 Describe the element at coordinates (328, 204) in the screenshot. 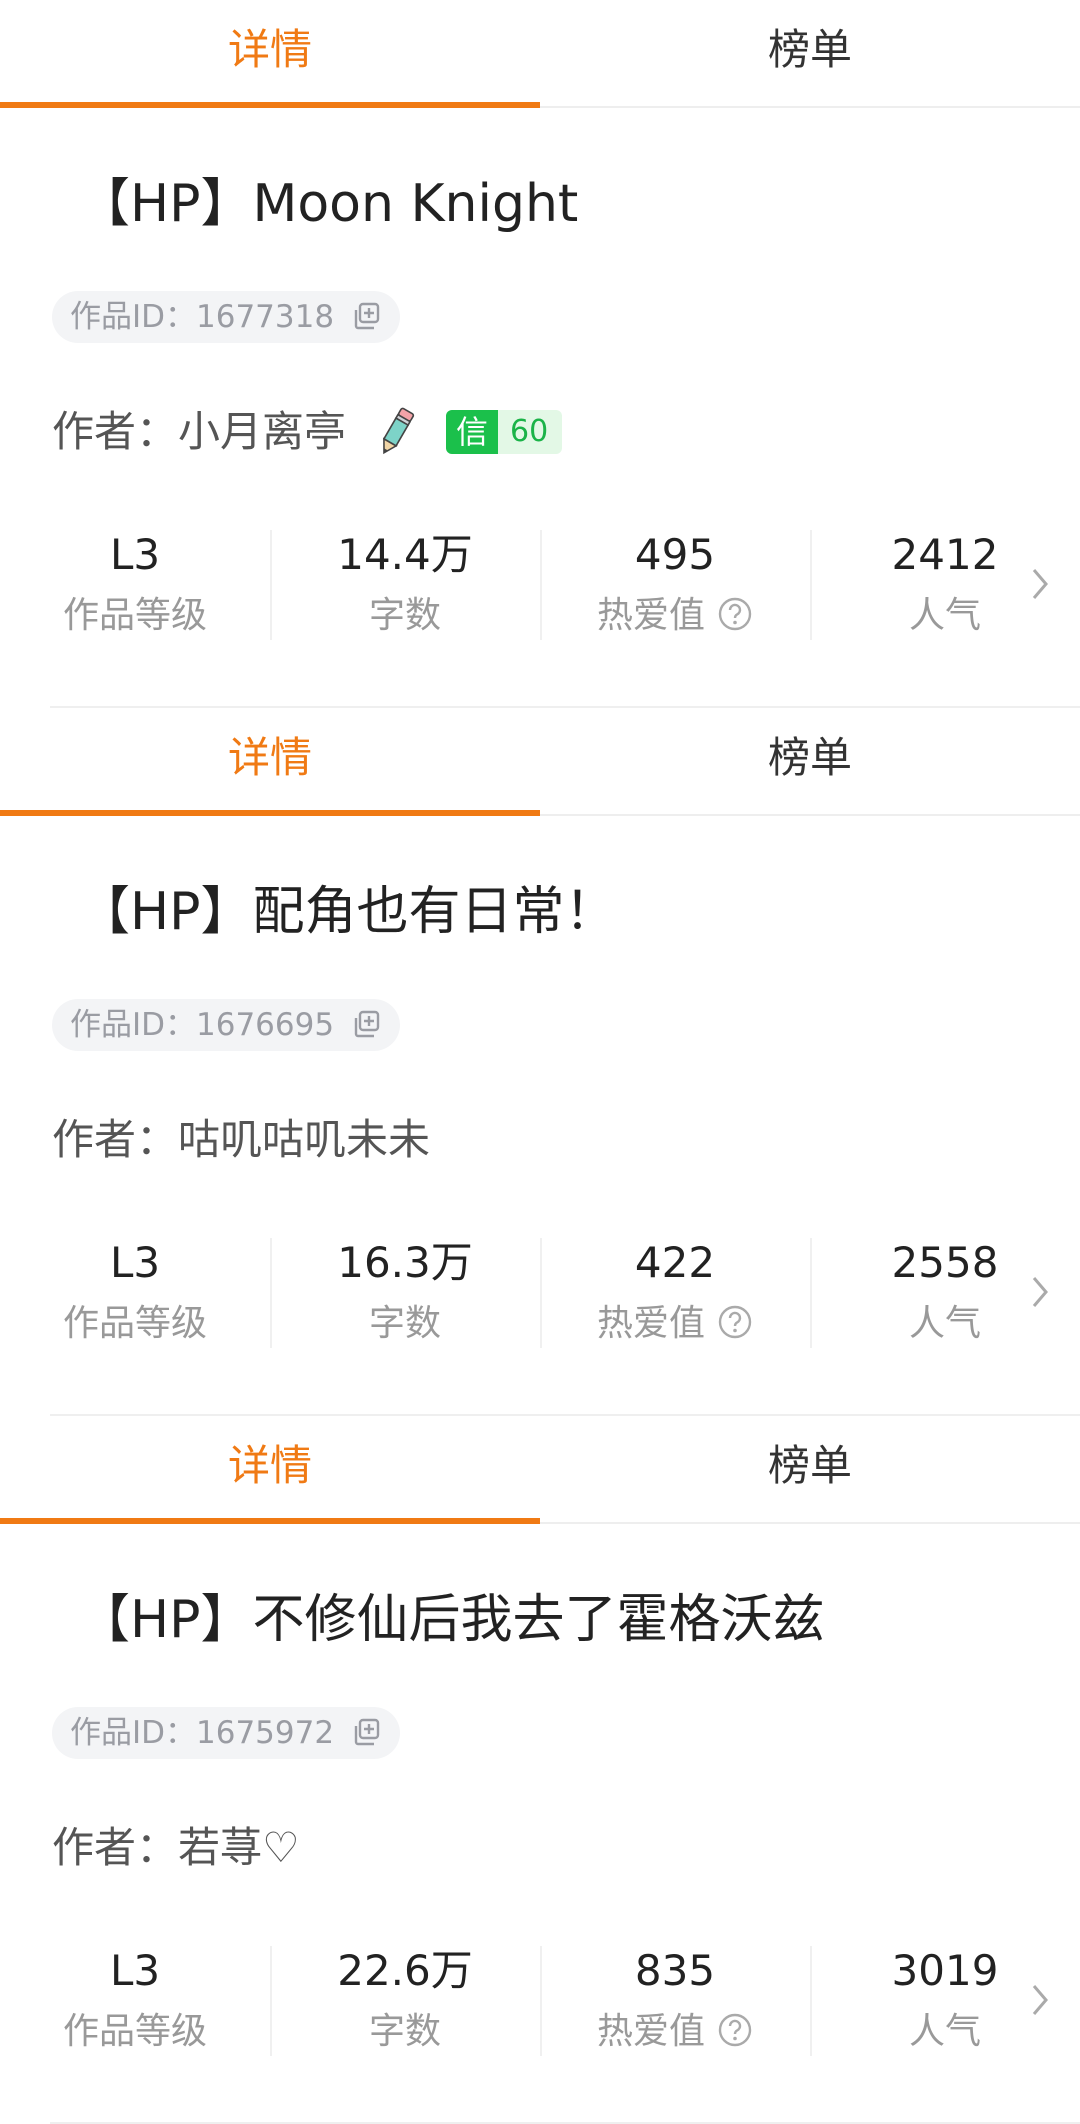

I see `work-title: 【HP】Moon Knight` at that location.